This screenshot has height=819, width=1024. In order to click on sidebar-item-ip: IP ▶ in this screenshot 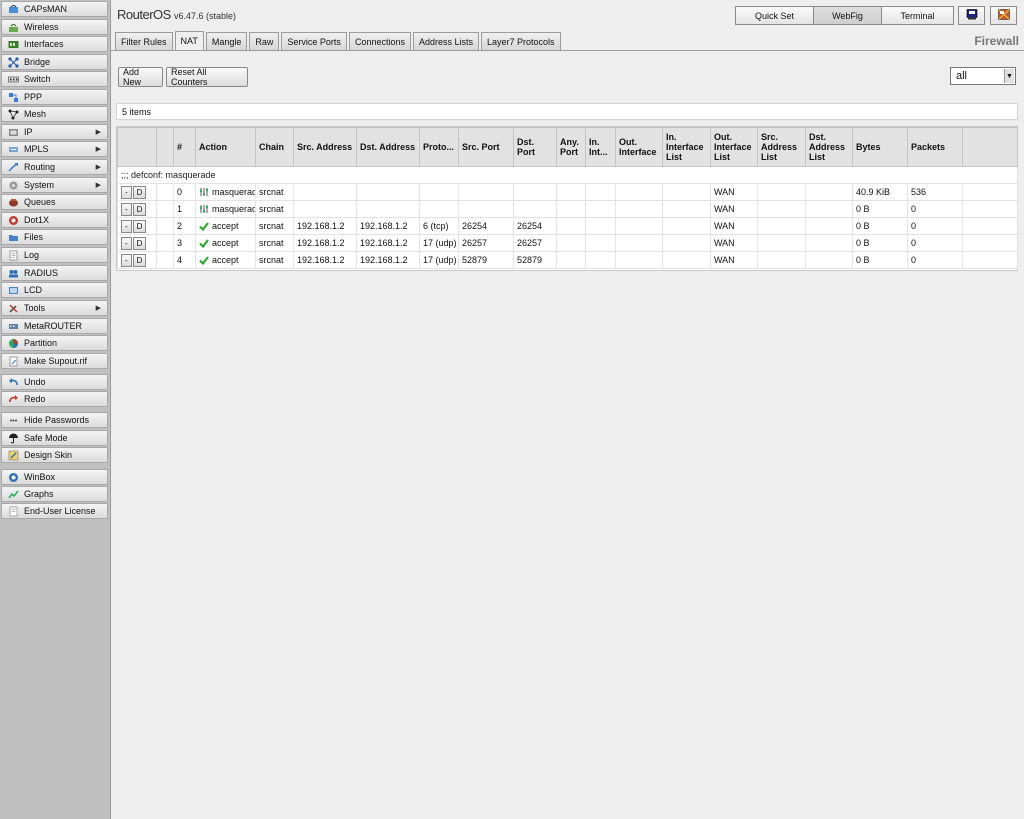, I will do `click(54, 132)`.